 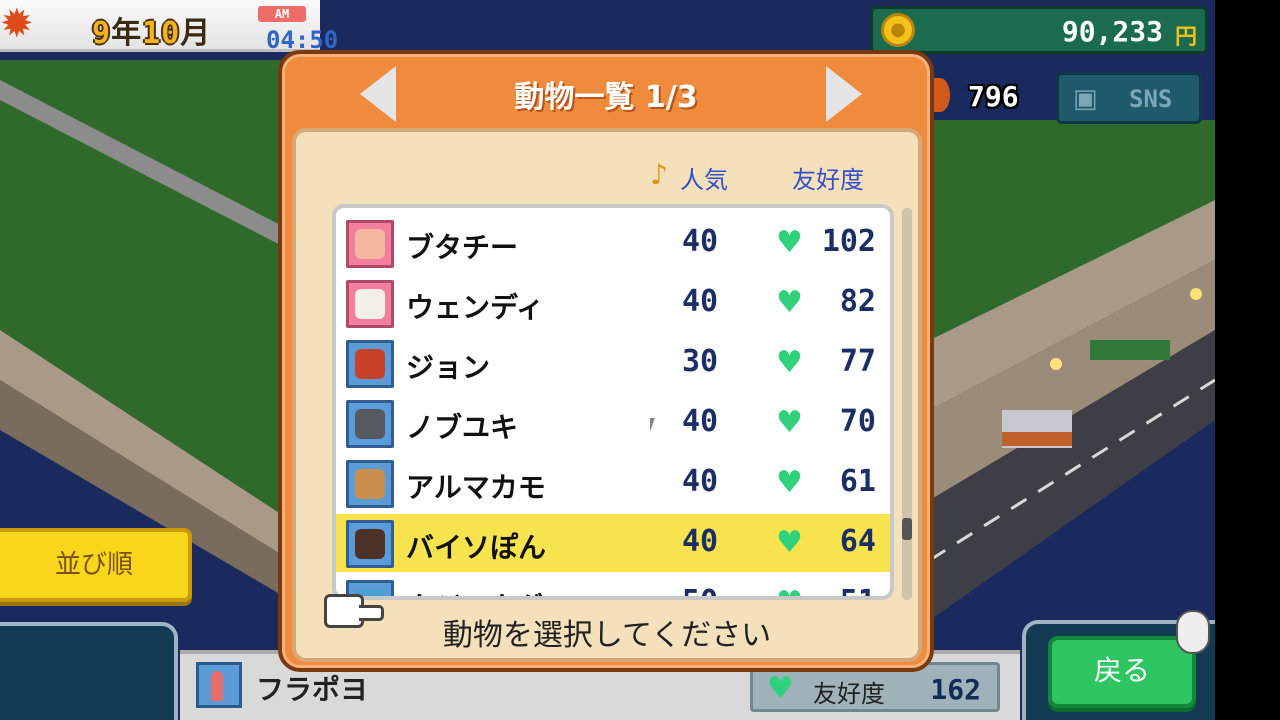 I want to click on animal-friendship: 102, so click(x=848, y=241).